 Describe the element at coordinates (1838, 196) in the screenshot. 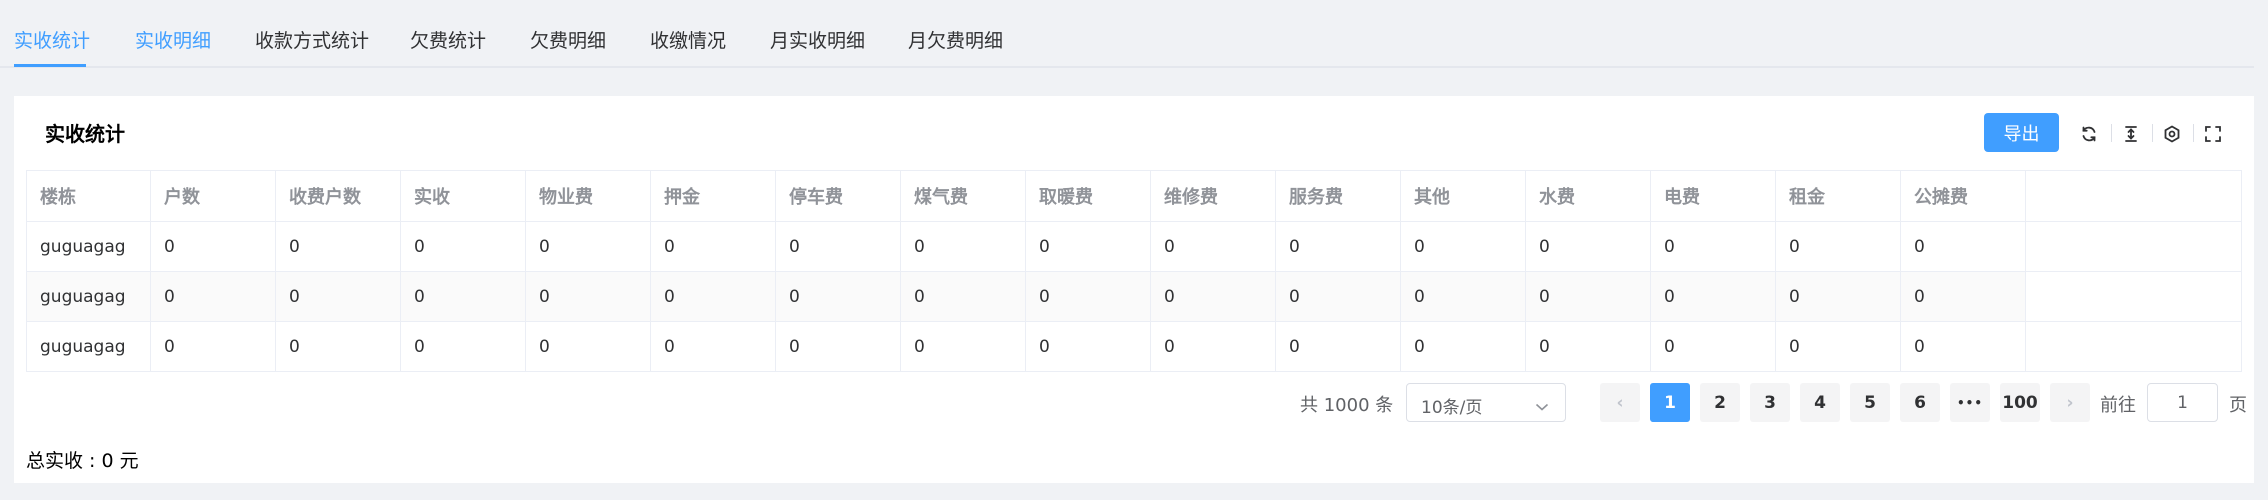

I see `column-header-rent: 租金` at that location.